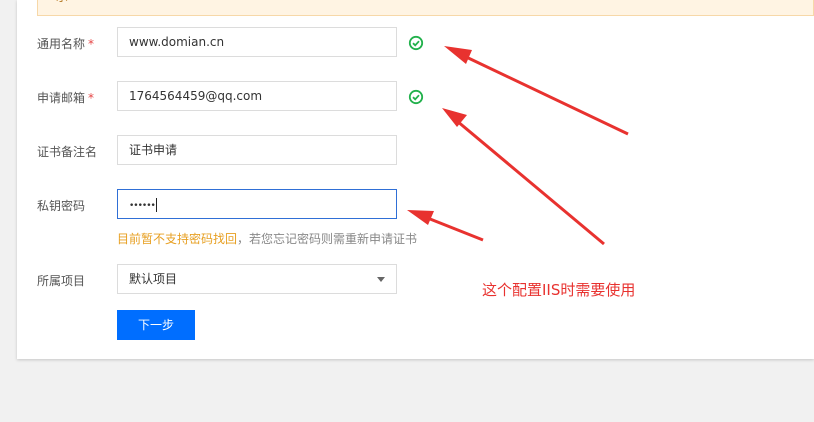 Image resolution: width=814 pixels, height=422 pixels. I want to click on notice-text: 示, so click(62, 2).